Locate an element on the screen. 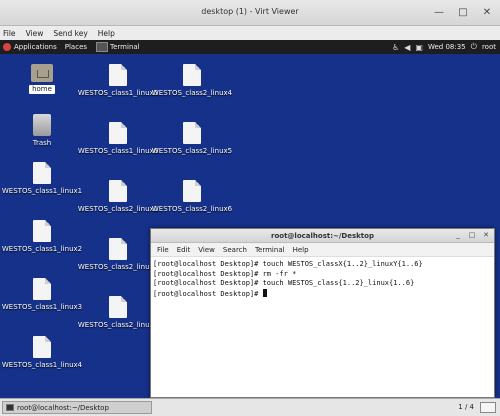 The image size is (500, 416). workspace-switcher is located at coordinates (488, 407).